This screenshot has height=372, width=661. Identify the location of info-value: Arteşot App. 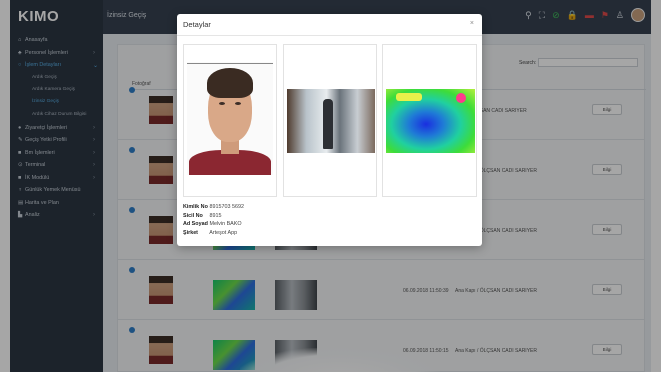
(223, 232).